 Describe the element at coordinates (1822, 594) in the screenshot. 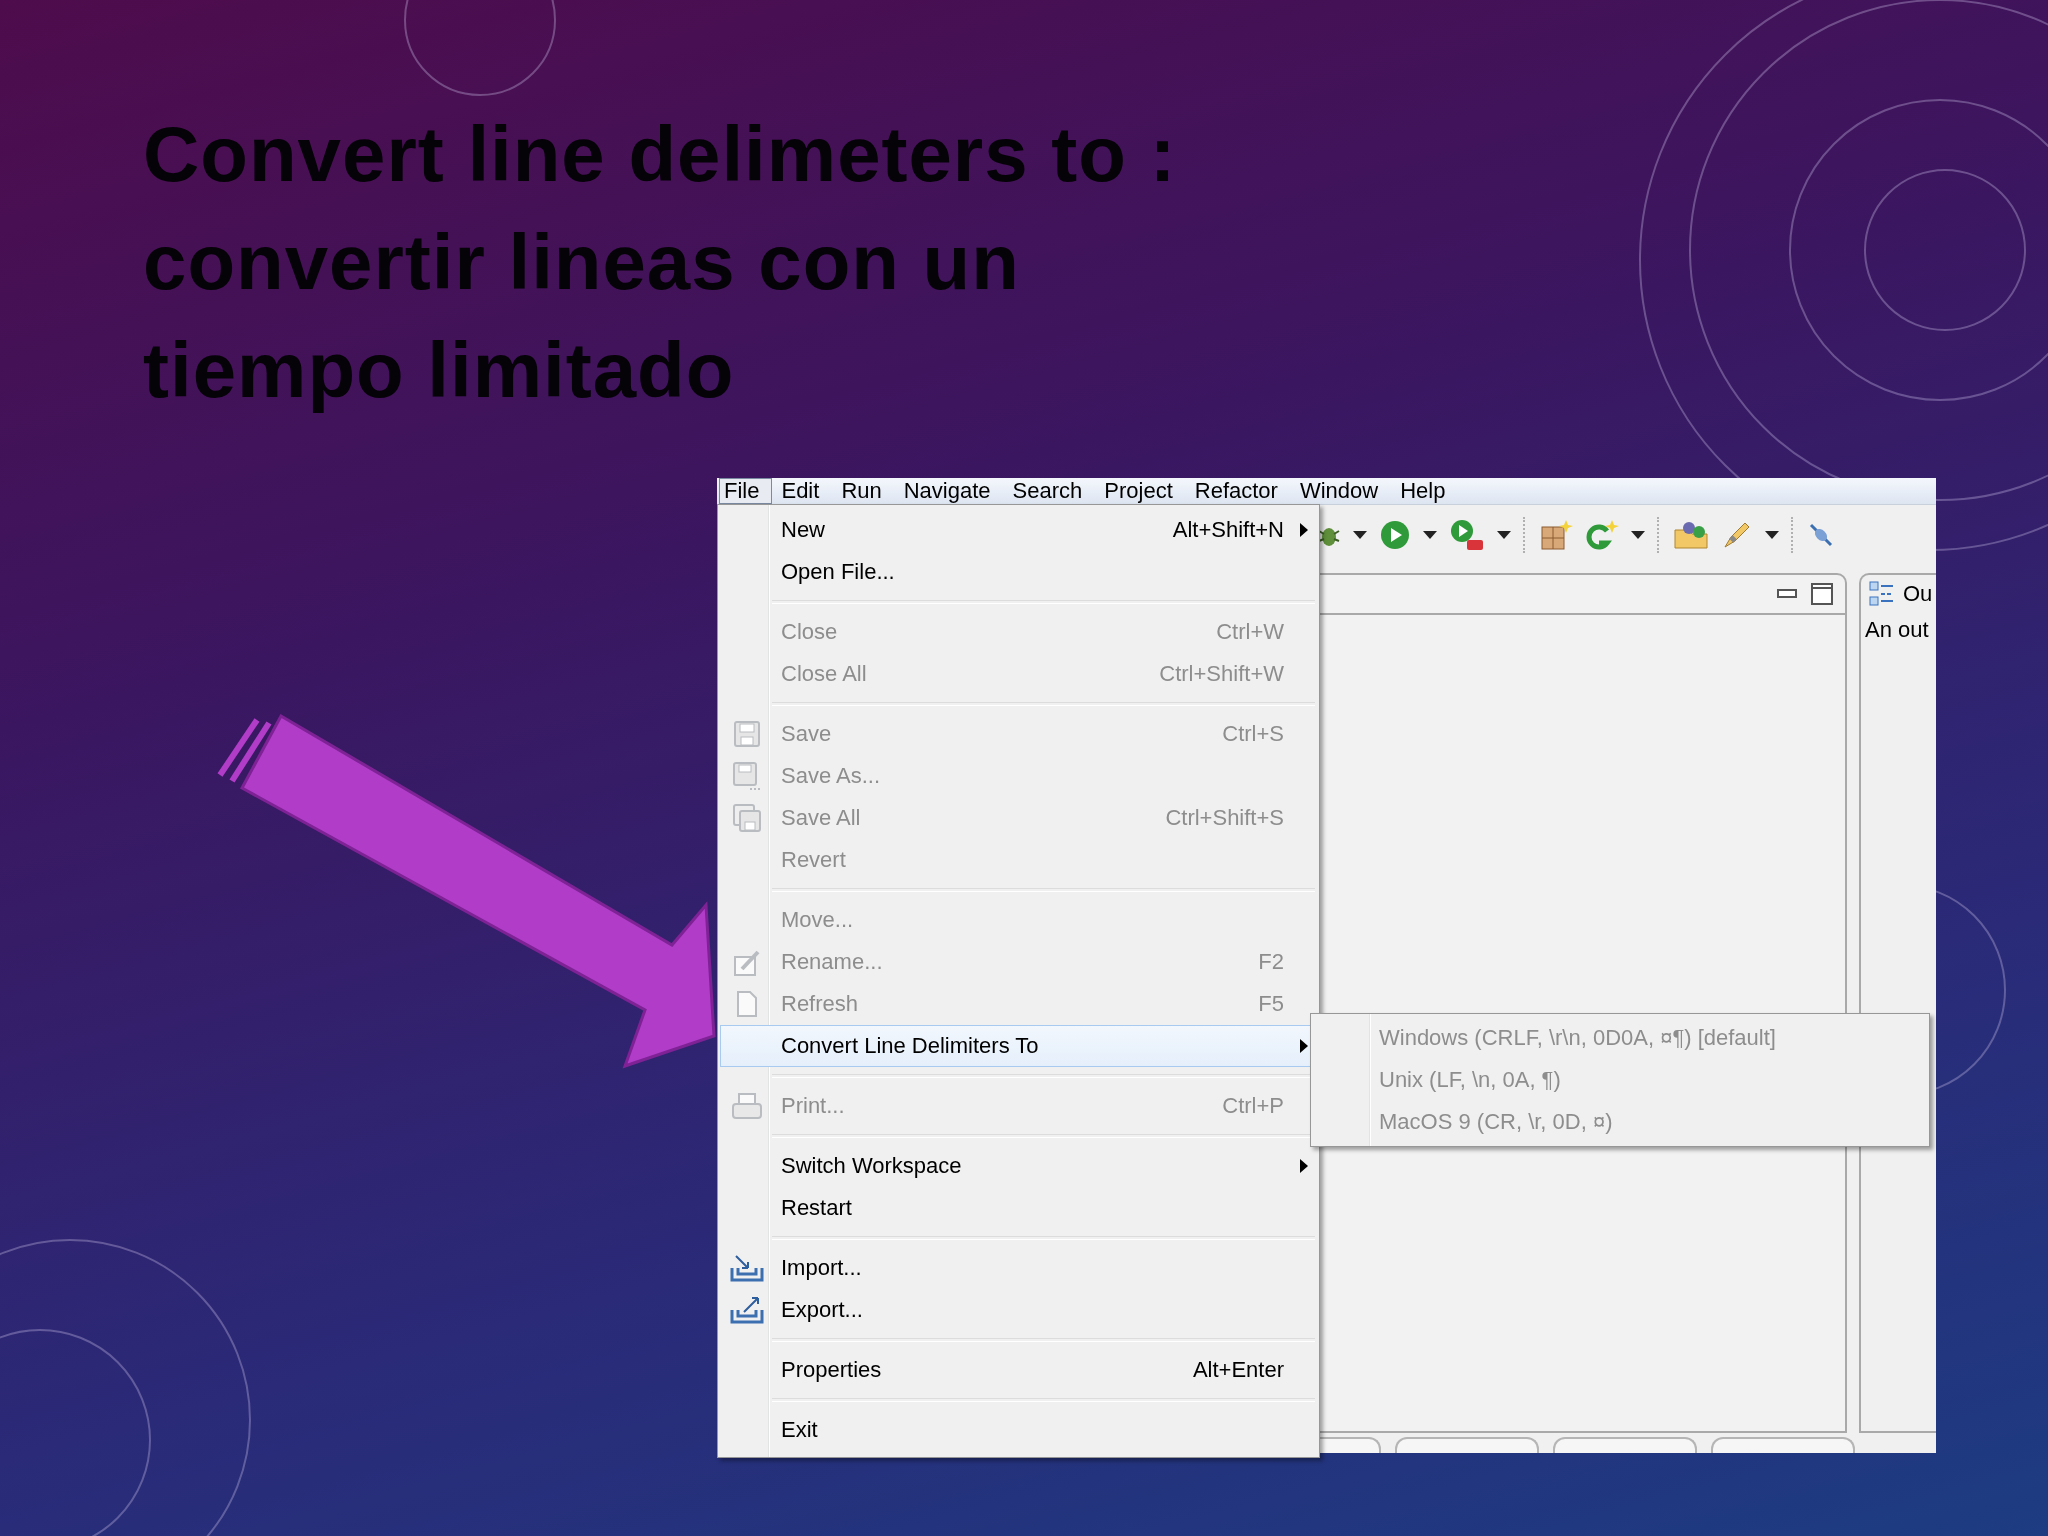

I see `maximize-icon` at that location.